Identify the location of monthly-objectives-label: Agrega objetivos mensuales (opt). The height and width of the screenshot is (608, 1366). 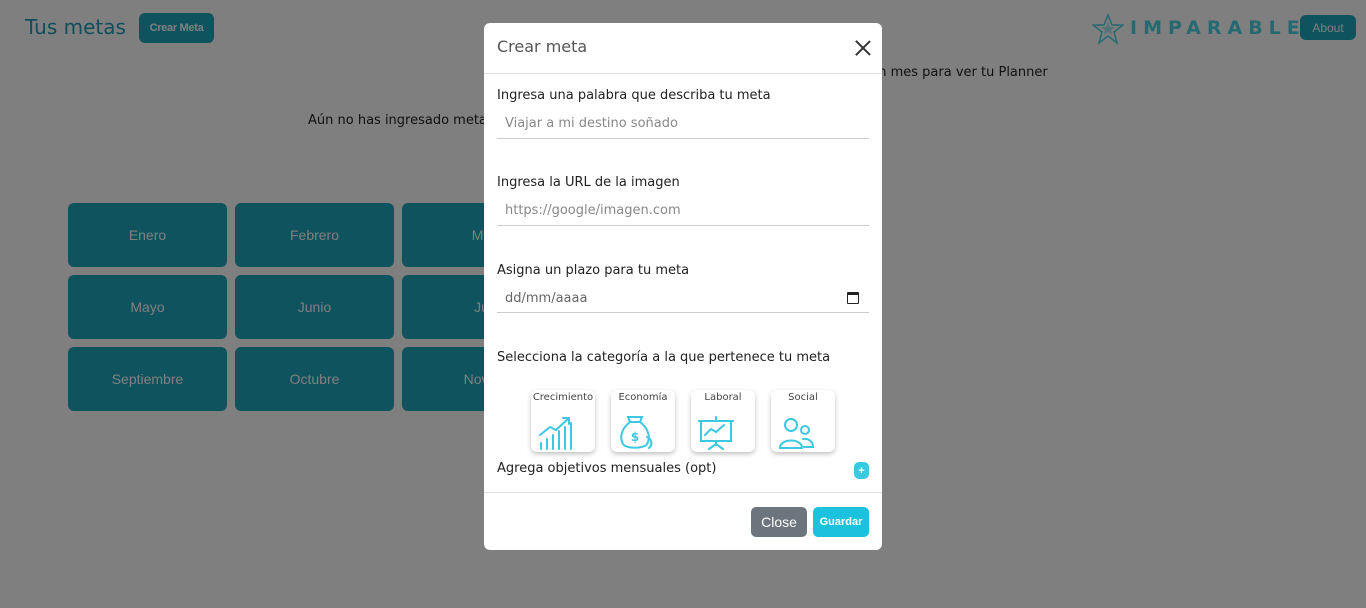
(607, 468).